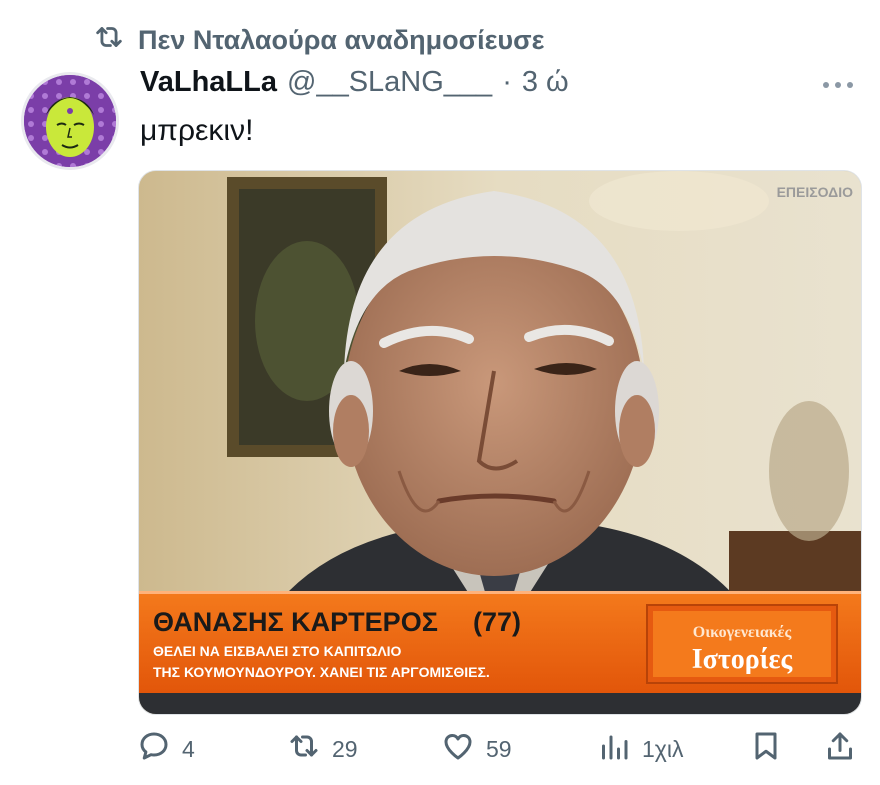 The image size is (880, 785). What do you see at coordinates (208, 82) in the screenshot?
I see `author-display-name: VaLhaLLa` at bounding box center [208, 82].